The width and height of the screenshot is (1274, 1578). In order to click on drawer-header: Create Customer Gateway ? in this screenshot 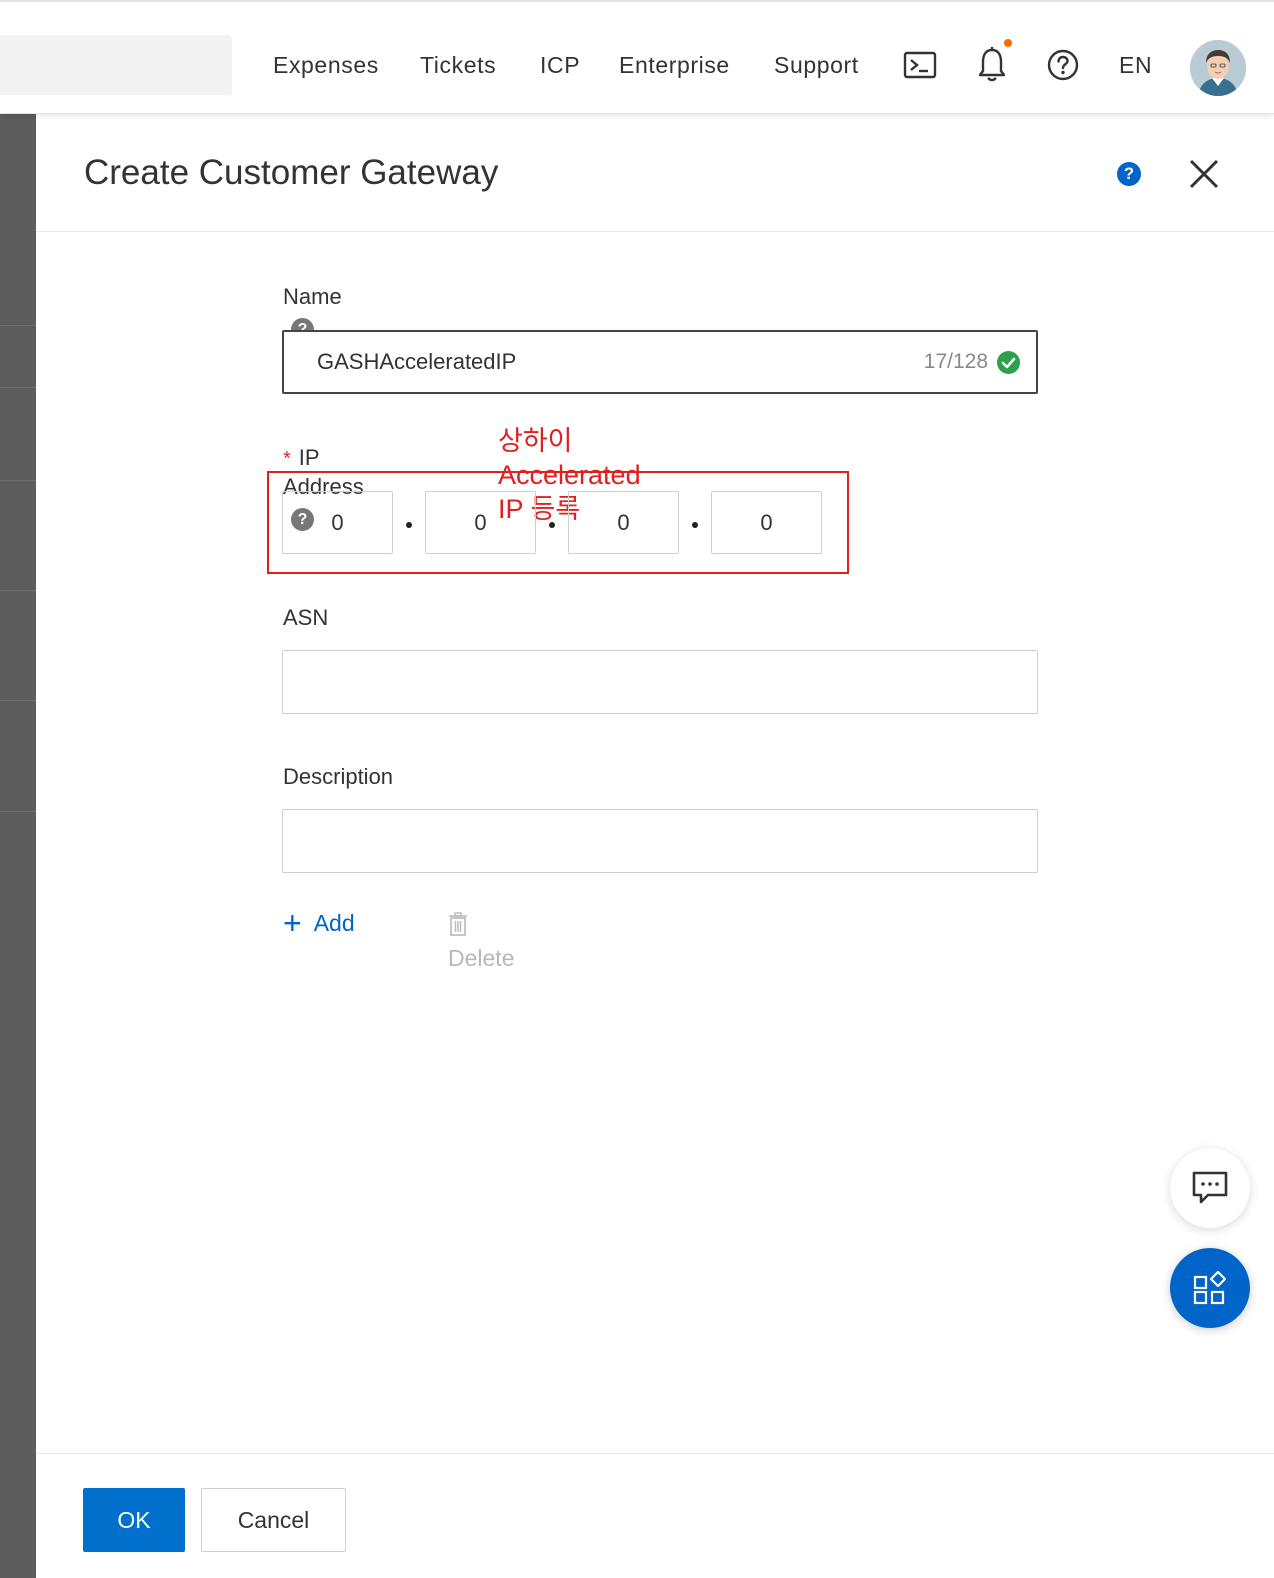, I will do `click(655, 173)`.